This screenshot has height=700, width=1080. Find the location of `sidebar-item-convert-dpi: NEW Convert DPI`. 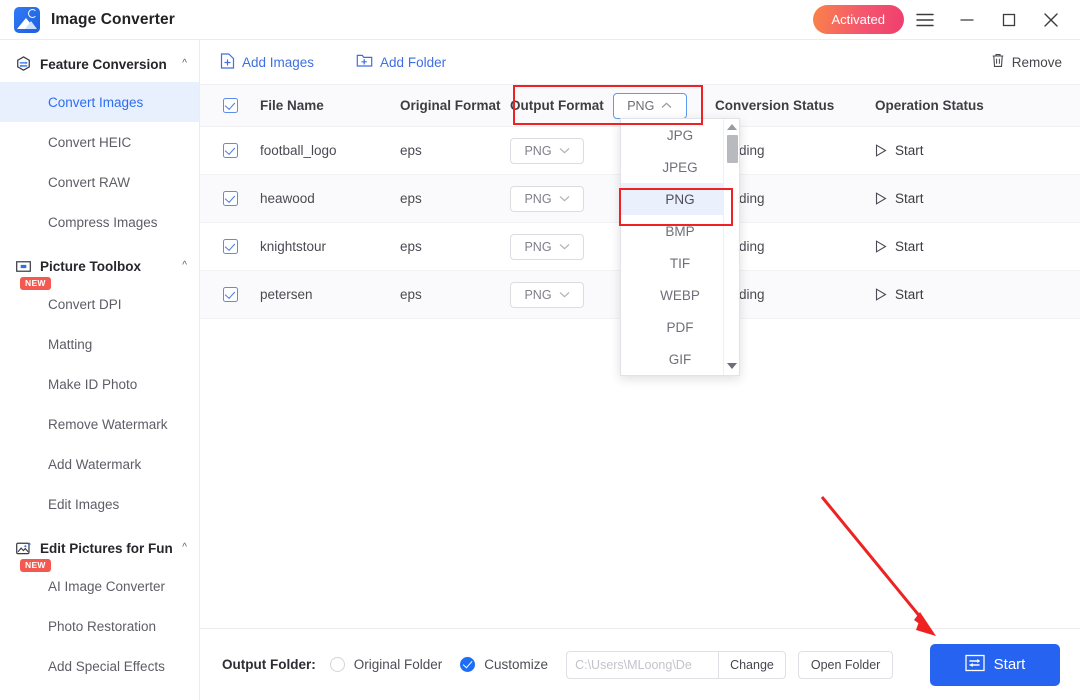

sidebar-item-convert-dpi: NEW Convert DPI is located at coordinates (99, 300).